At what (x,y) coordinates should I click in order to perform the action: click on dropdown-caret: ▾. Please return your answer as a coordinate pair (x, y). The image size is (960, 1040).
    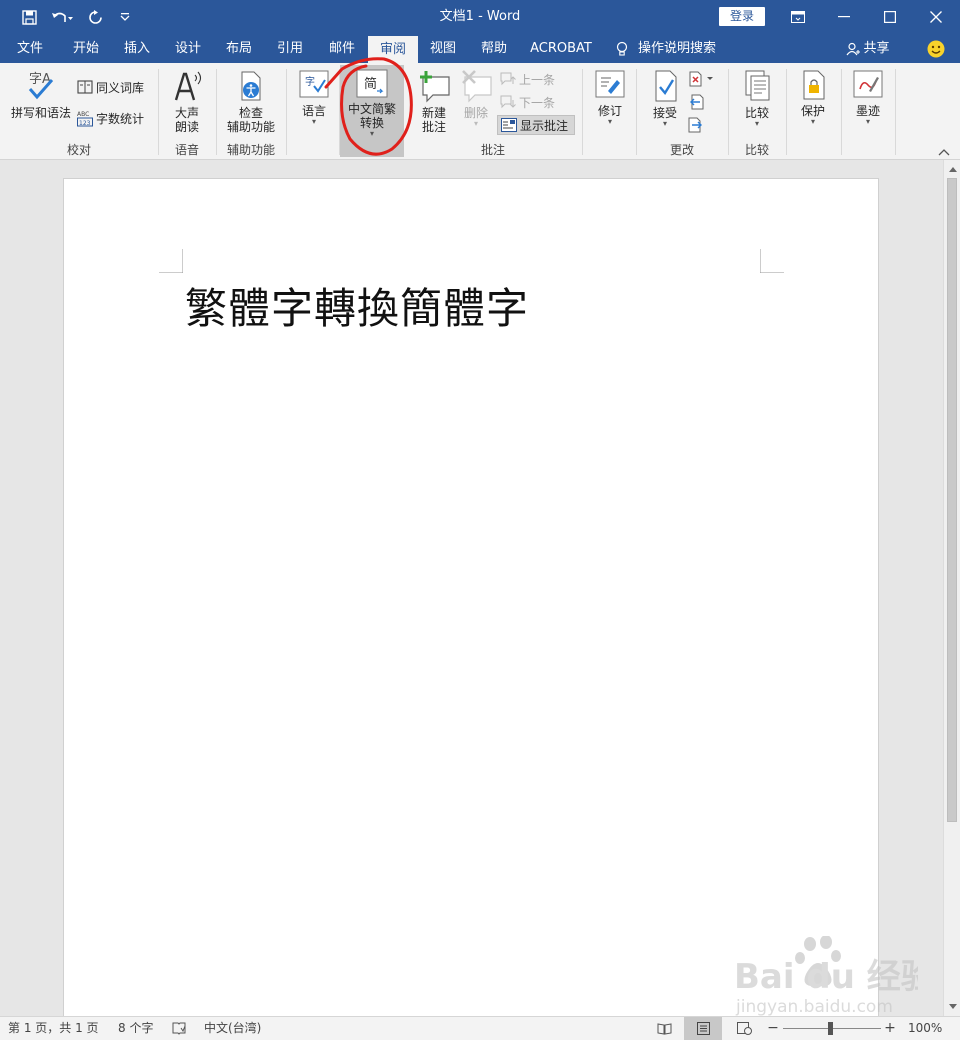
    Looking at the image, I should click on (867, 121).